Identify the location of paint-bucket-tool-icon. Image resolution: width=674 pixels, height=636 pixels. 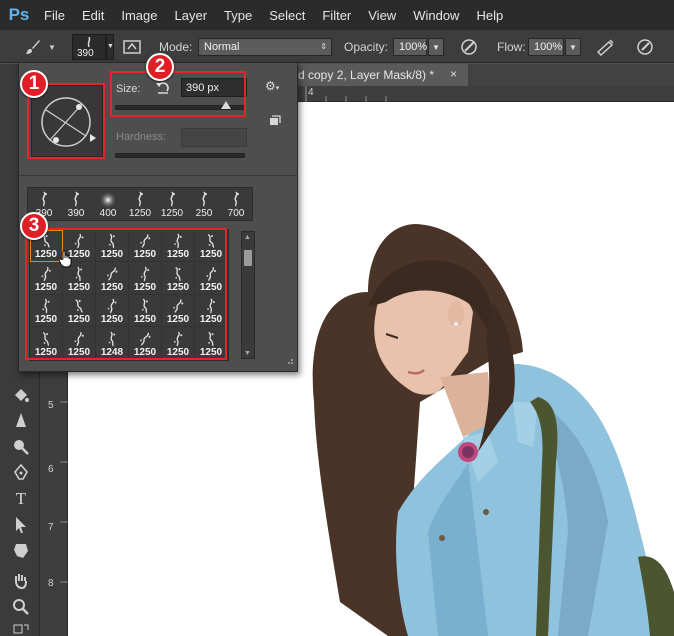
(21, 395).